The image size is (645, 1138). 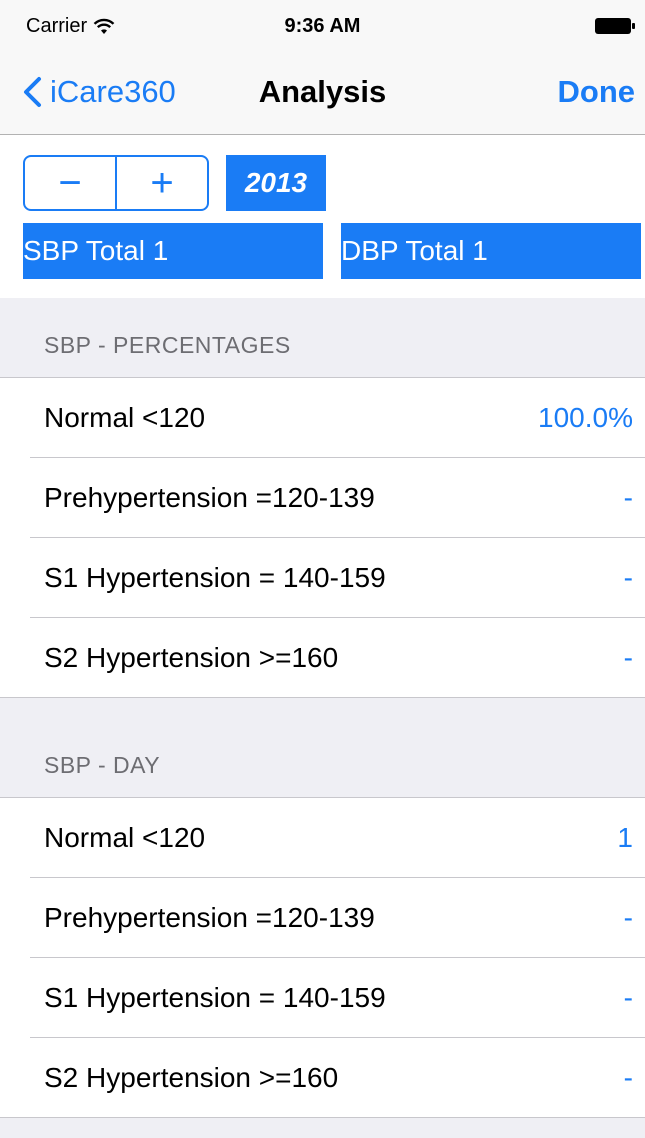 What do you see at coordinates (491, 251) in the screenshot?
I see `dbp-total-label: DBP Total 1` at bounding box center [491, 251].